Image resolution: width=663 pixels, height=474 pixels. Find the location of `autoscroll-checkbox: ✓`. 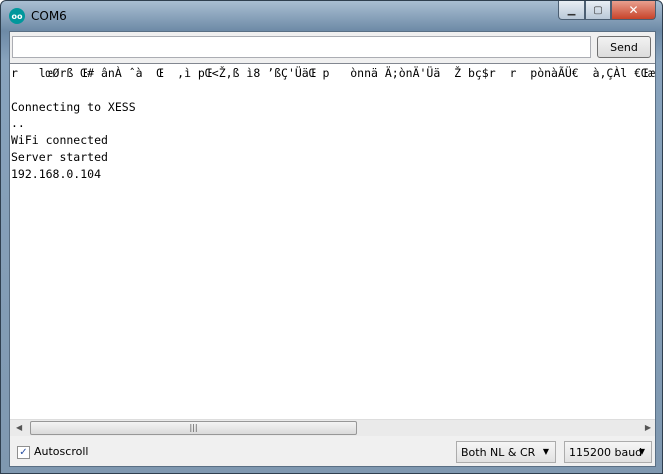

autoscroll-checkbox: ✓ is located at coordinates (23, 452).